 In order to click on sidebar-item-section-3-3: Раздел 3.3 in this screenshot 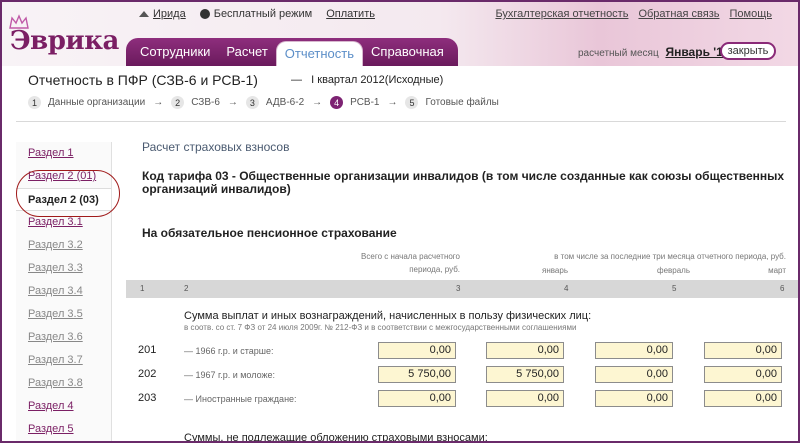, I will do `click(63, 268)`.